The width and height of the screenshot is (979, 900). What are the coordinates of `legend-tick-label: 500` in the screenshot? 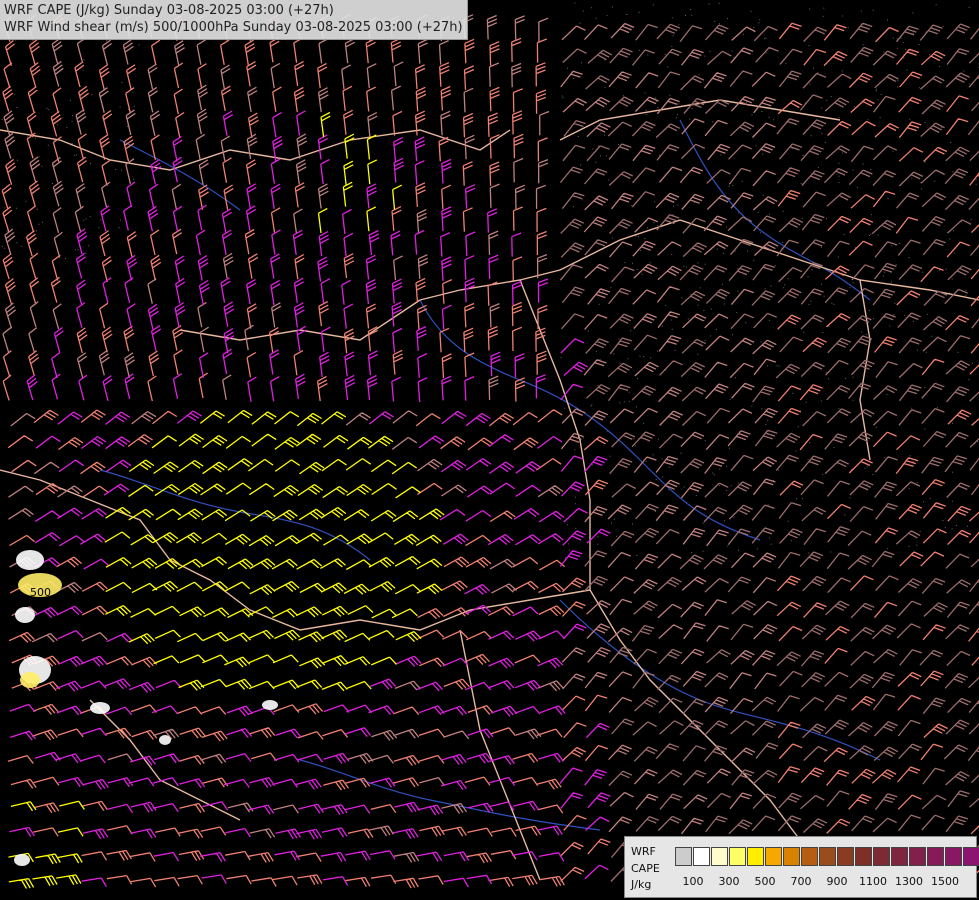 It's located at (765, 881).